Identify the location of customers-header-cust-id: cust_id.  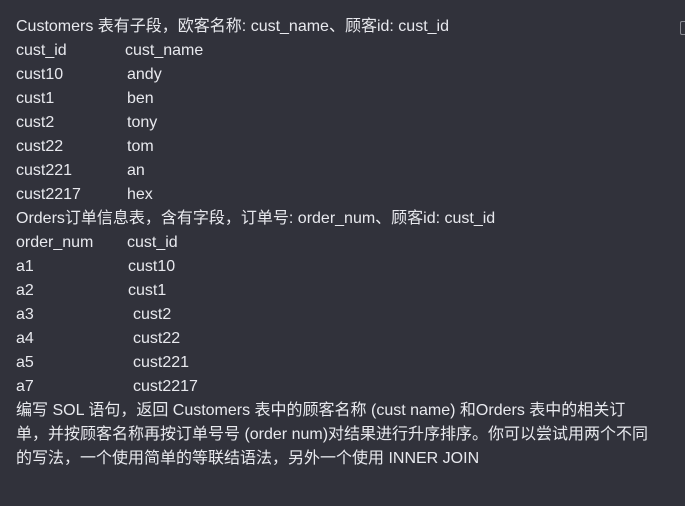
(41, 50).